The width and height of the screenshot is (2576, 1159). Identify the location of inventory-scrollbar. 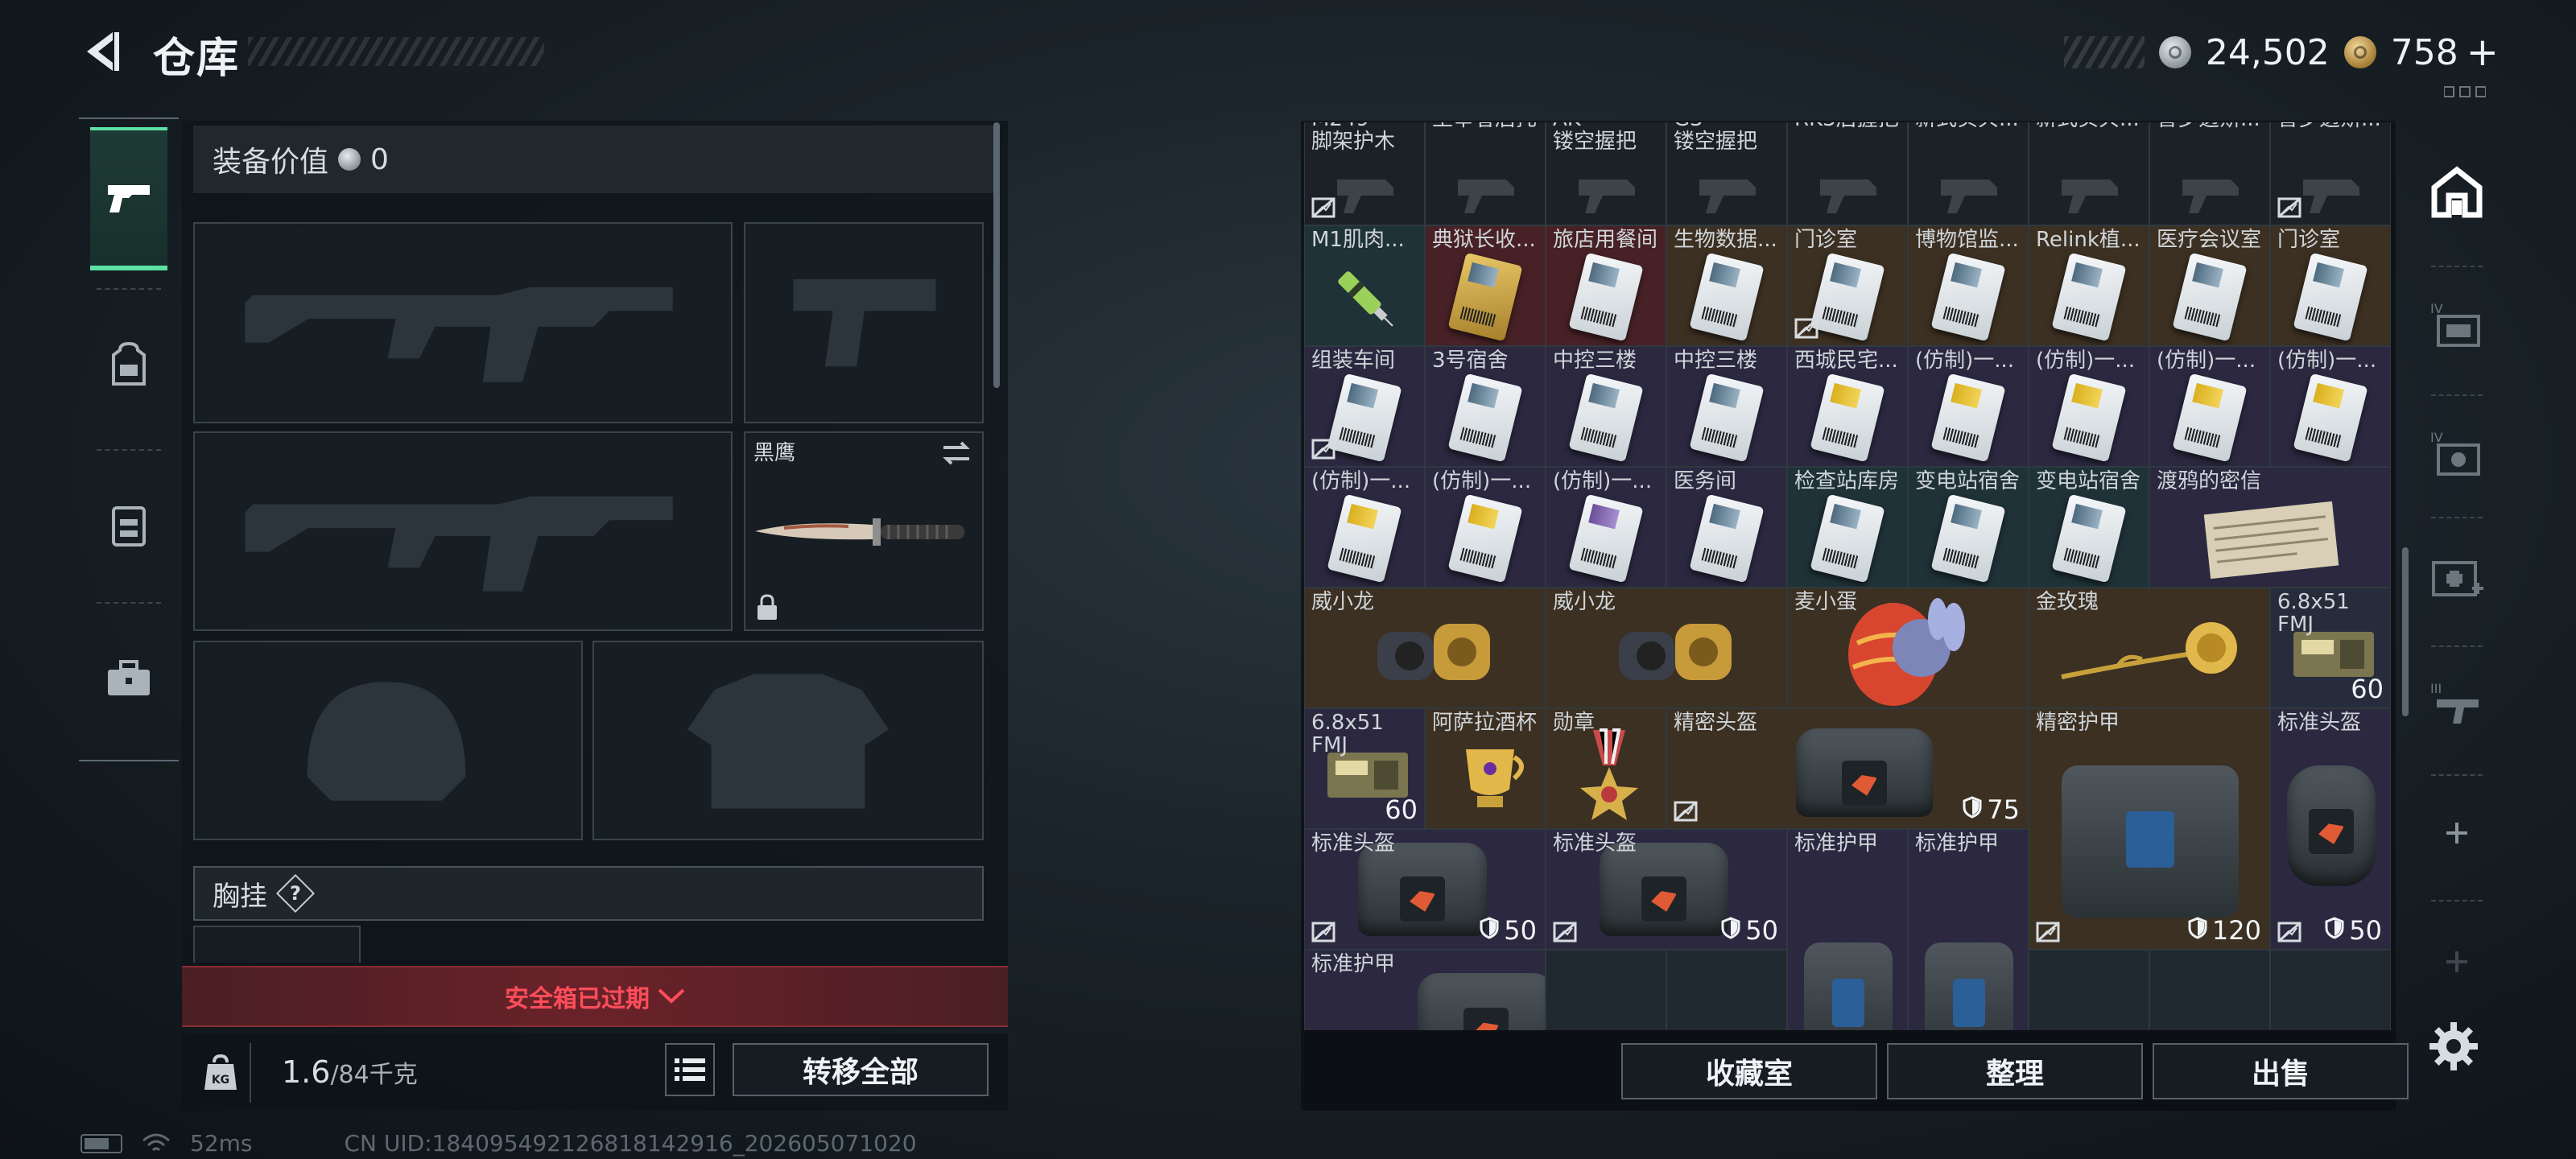
(2405, 631).